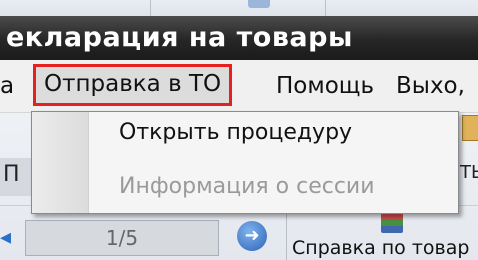 The image size is (478, 260). Describe the element at coordinates (252, 236) in the screenshot. I see `next-arrow-icon: ➜` at that location.